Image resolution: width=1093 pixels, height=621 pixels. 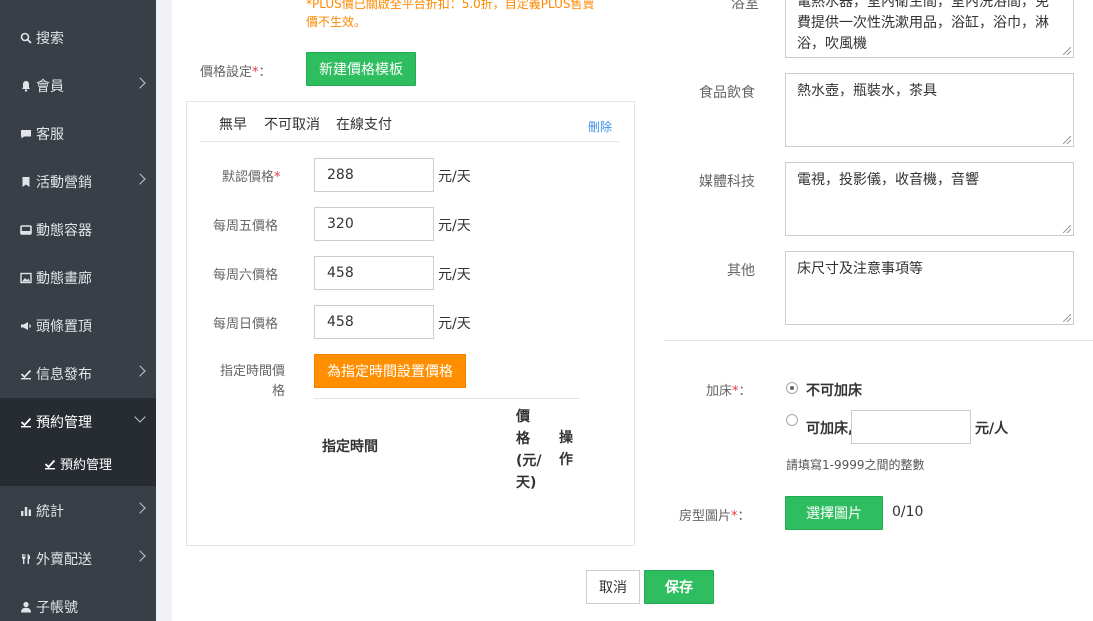 I want to click on friday-price-input: 320, so click(x=374, y=224).